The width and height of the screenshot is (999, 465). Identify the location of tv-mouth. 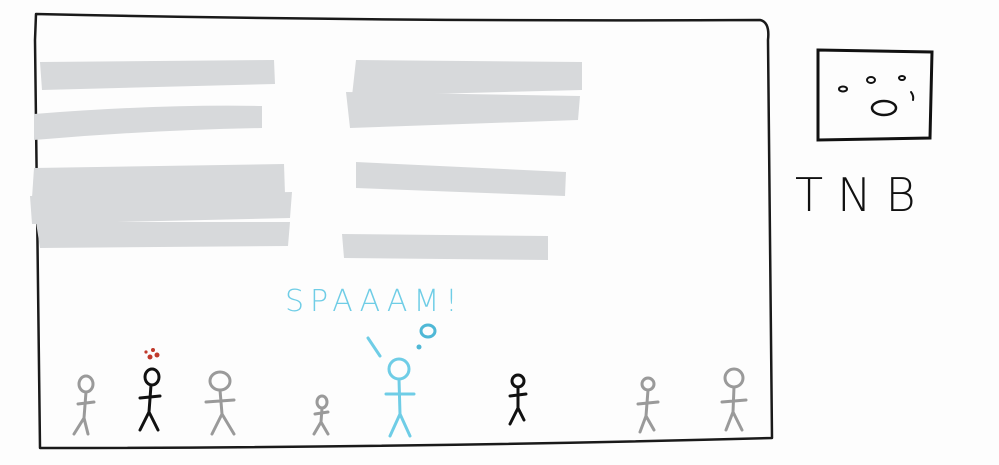
(884, 108).